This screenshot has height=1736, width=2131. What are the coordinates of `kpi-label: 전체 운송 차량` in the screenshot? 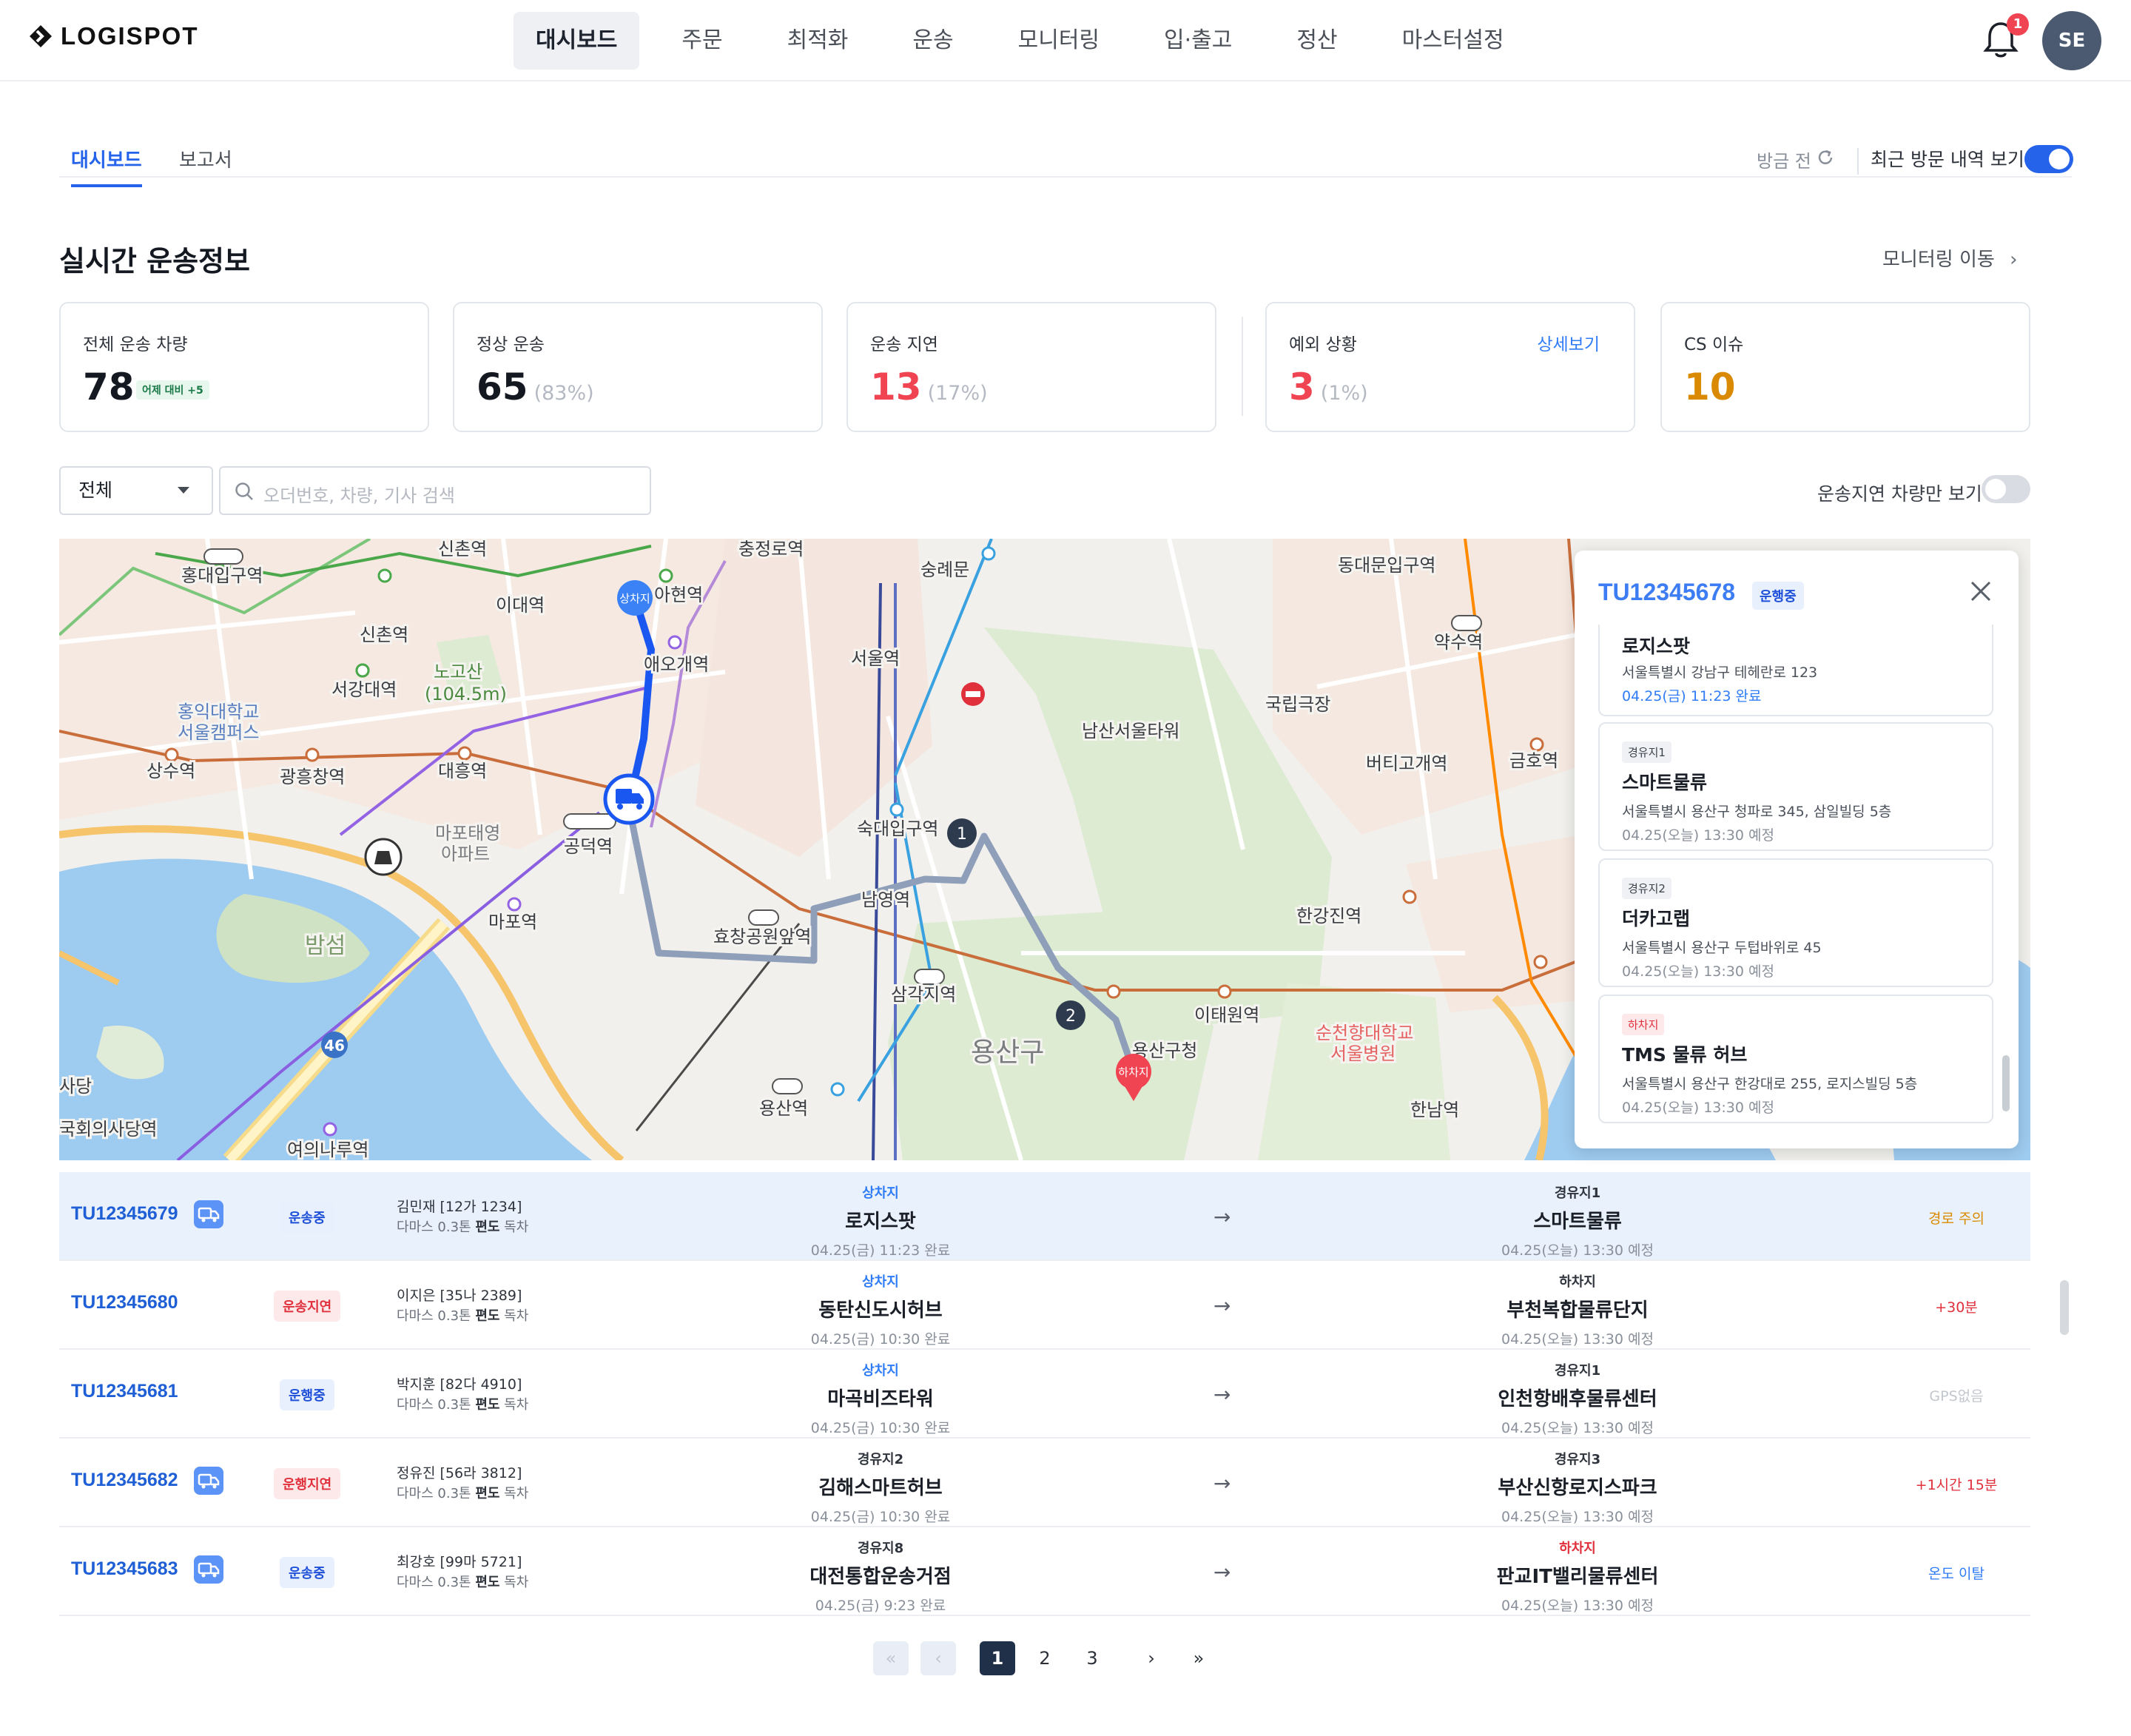 It's located at (135, 344).